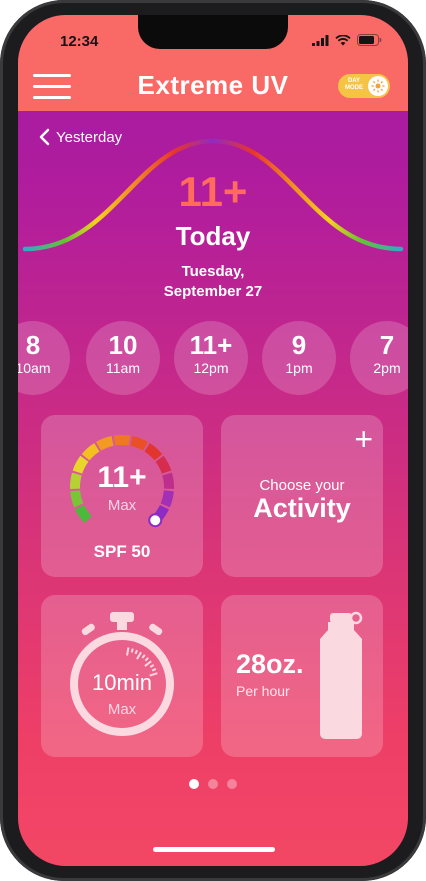  I want to click on hour-uv: 11+, so click(211, 345).